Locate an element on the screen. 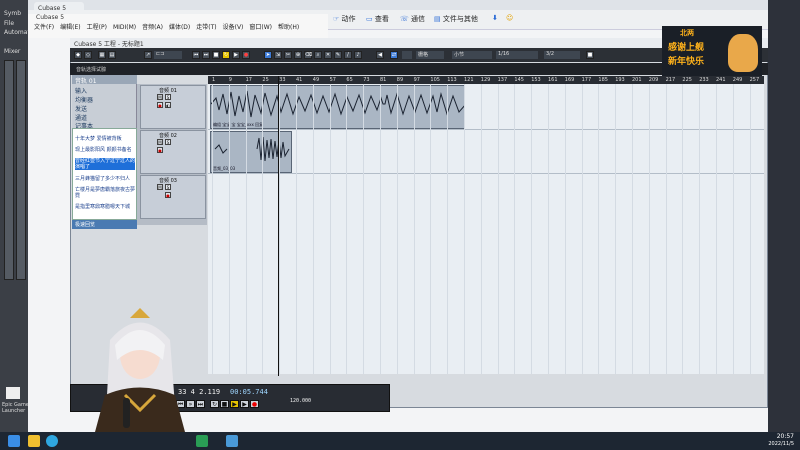 The width and height of the screenshot is (800, 450). line-tool-icon: / is located at coordinates (348, 55).